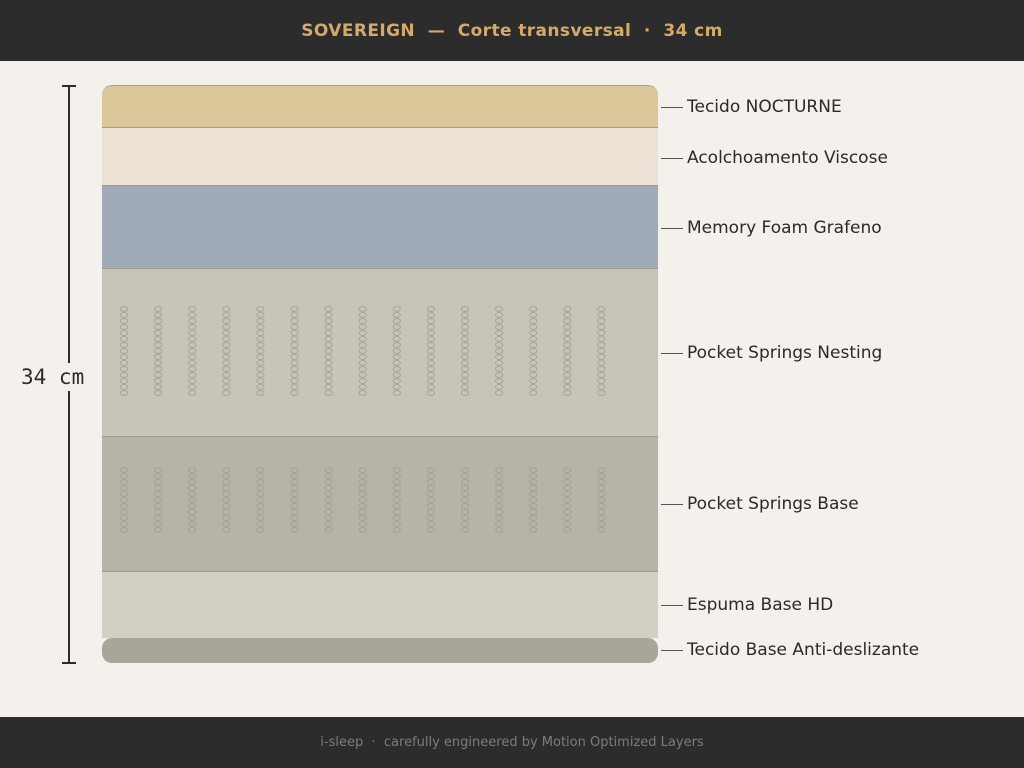  What do you see at coordinates (380, 650) in the screenshot?
I see `layer-tecido-base-anti-deslizante` at bounding box center [380, 650].